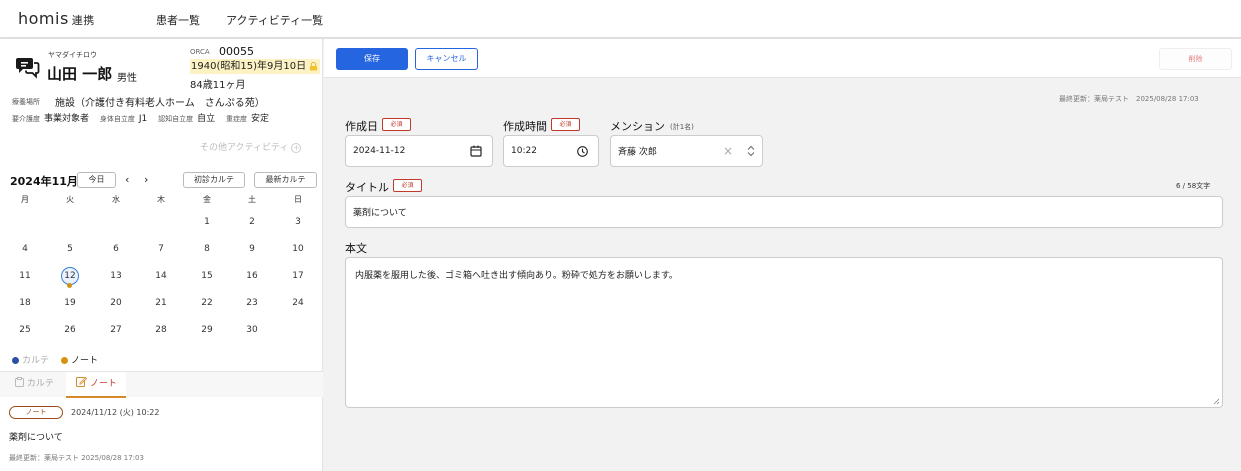 The height and width of the screenshot is (471, 1241). Describe the element at coordinates (237, 119) in the screenshot. I see `severity-label: 重症度` at that location.